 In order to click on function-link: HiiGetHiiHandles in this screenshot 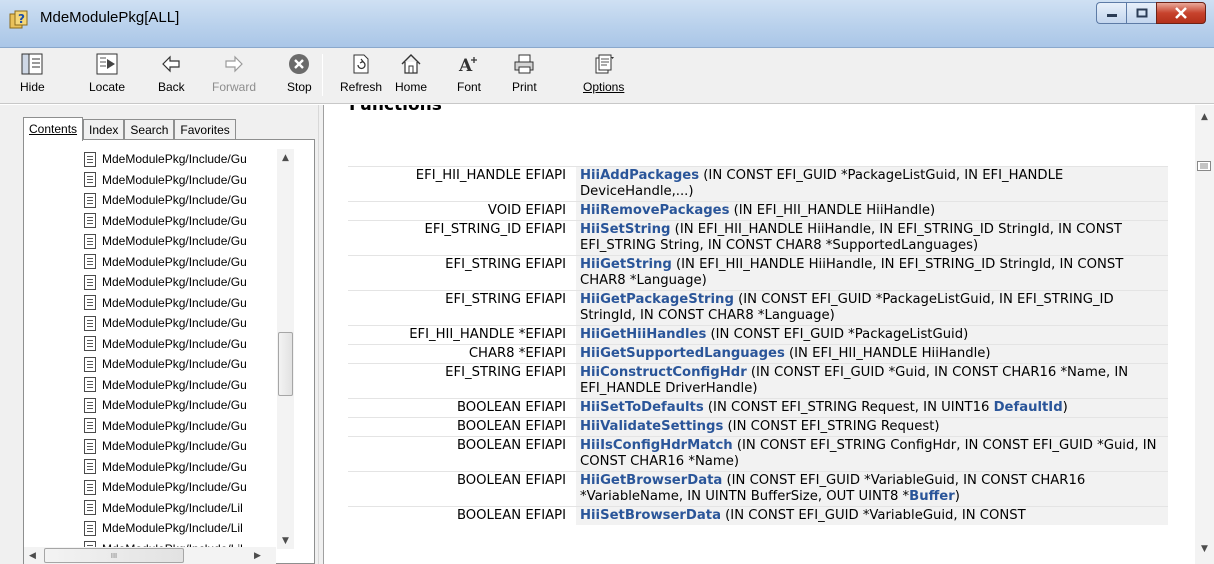, I will do `click(643, 334)`.